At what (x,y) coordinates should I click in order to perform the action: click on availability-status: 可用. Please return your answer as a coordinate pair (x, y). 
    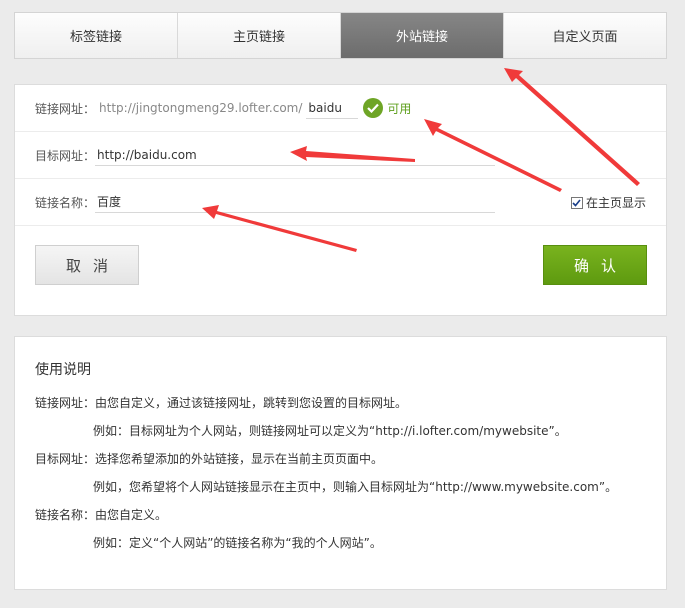
    Looking at the image, I should click on (387, 108).